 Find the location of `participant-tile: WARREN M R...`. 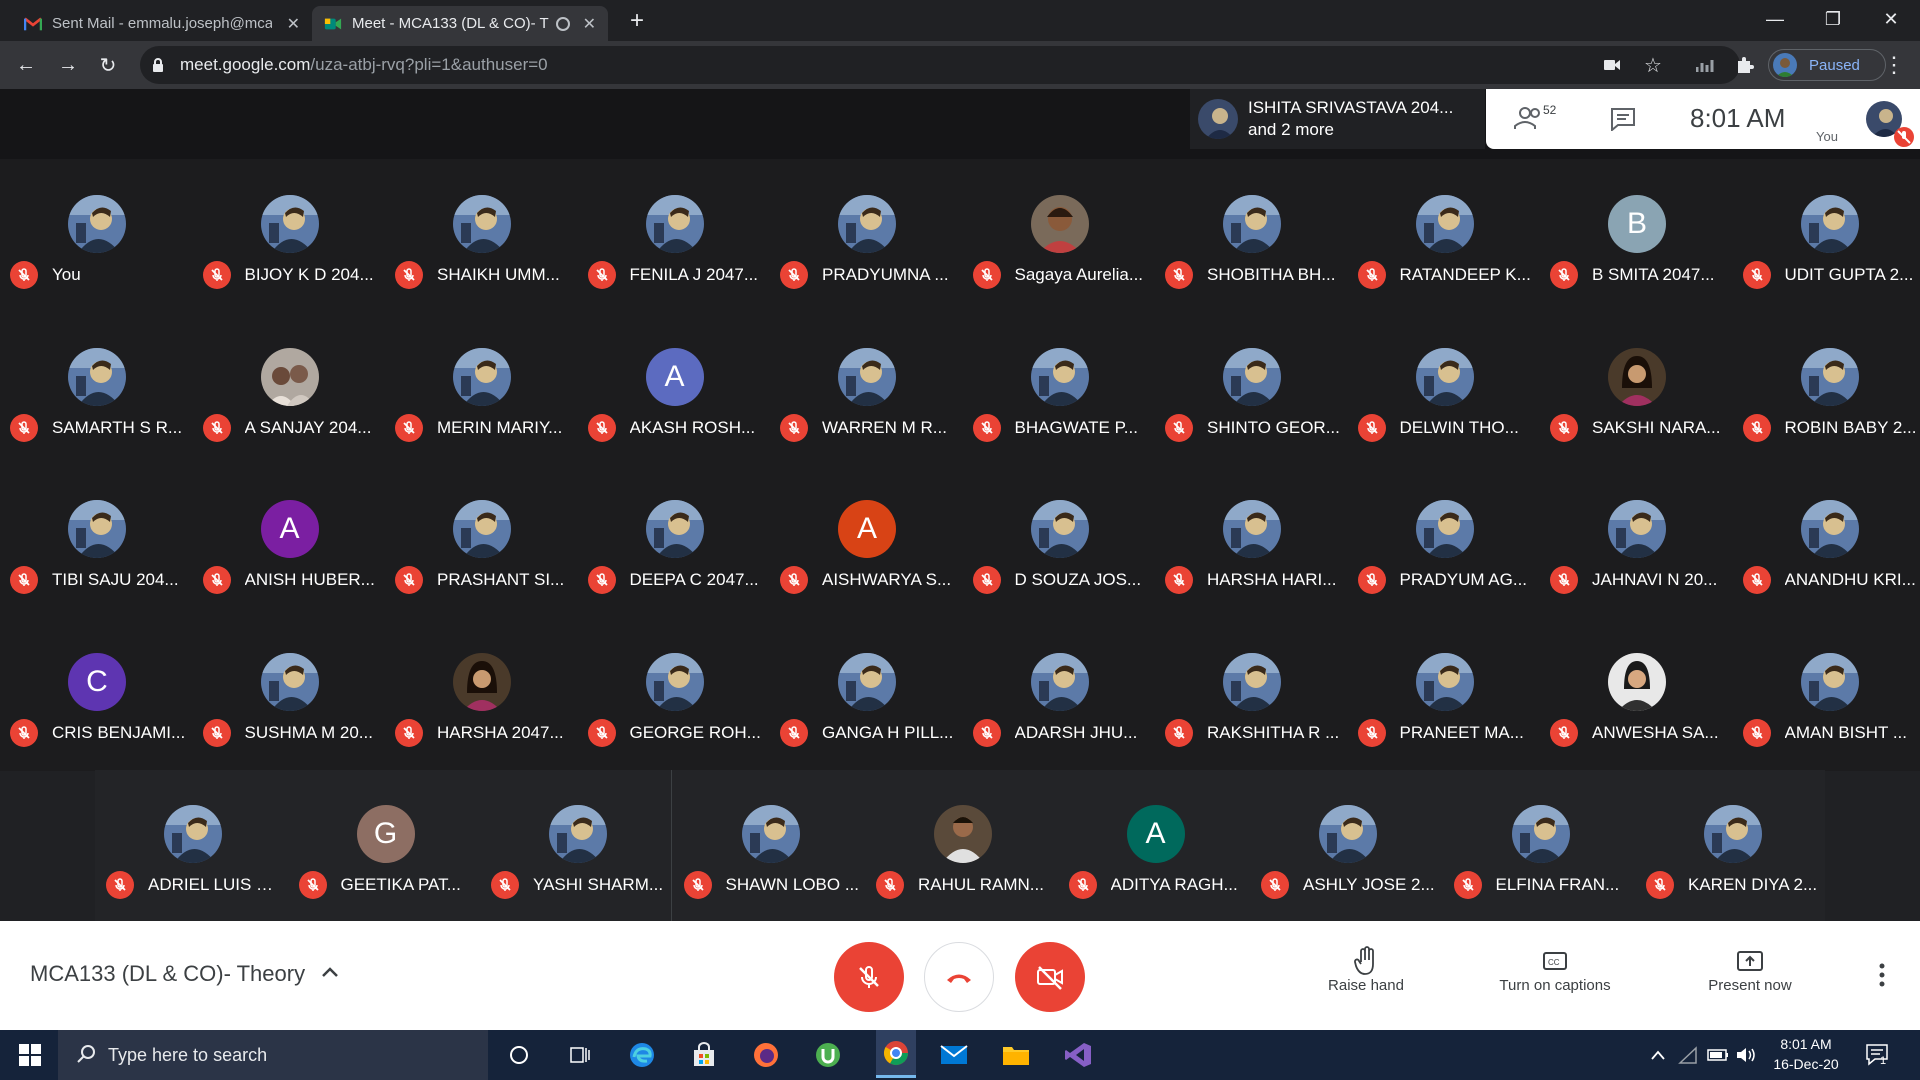

participant-tile: WARREN M R... is located at coordinates (866, 388).